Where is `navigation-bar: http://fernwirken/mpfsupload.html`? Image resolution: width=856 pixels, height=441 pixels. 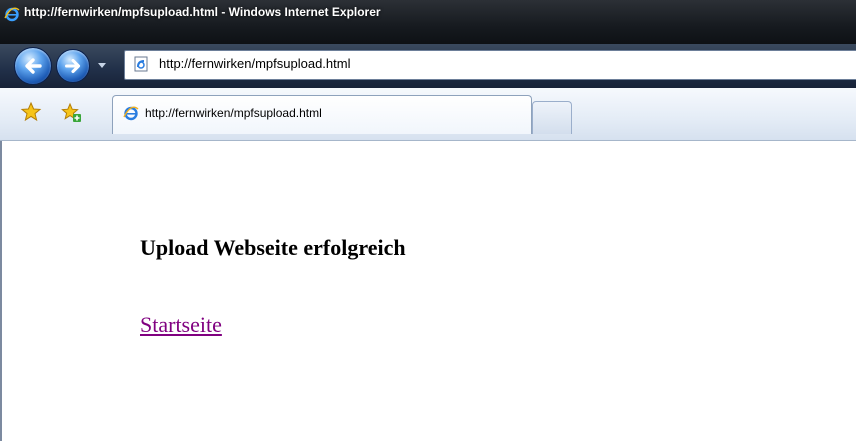 navigation-bar: http://fernwirken/mpfsupload.html is located at coordinates (428, 66).